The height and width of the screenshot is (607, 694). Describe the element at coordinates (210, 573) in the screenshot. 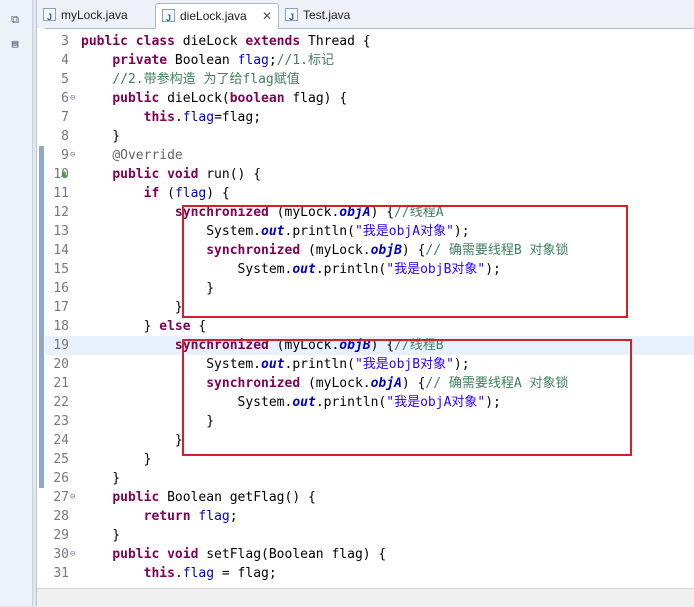

I see `code-text: this.flag = flag;` at that location.